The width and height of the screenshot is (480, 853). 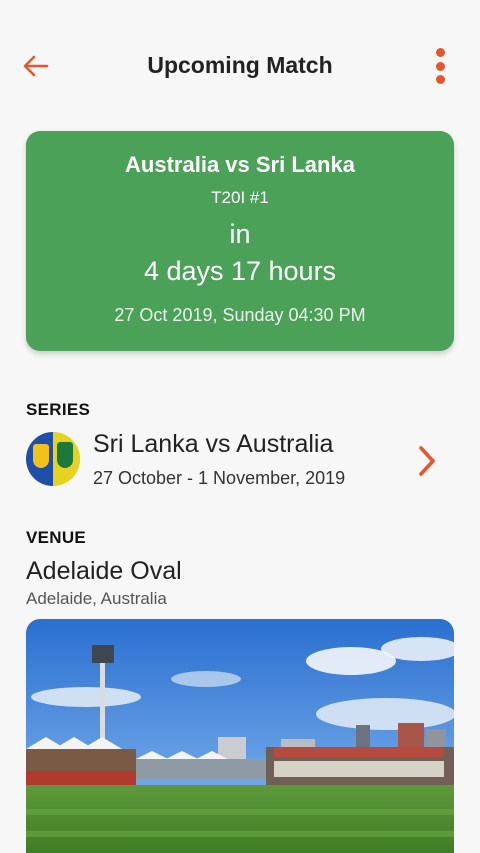 I want to click on page-title: Upcoming Match, so click(x=240, y=65).